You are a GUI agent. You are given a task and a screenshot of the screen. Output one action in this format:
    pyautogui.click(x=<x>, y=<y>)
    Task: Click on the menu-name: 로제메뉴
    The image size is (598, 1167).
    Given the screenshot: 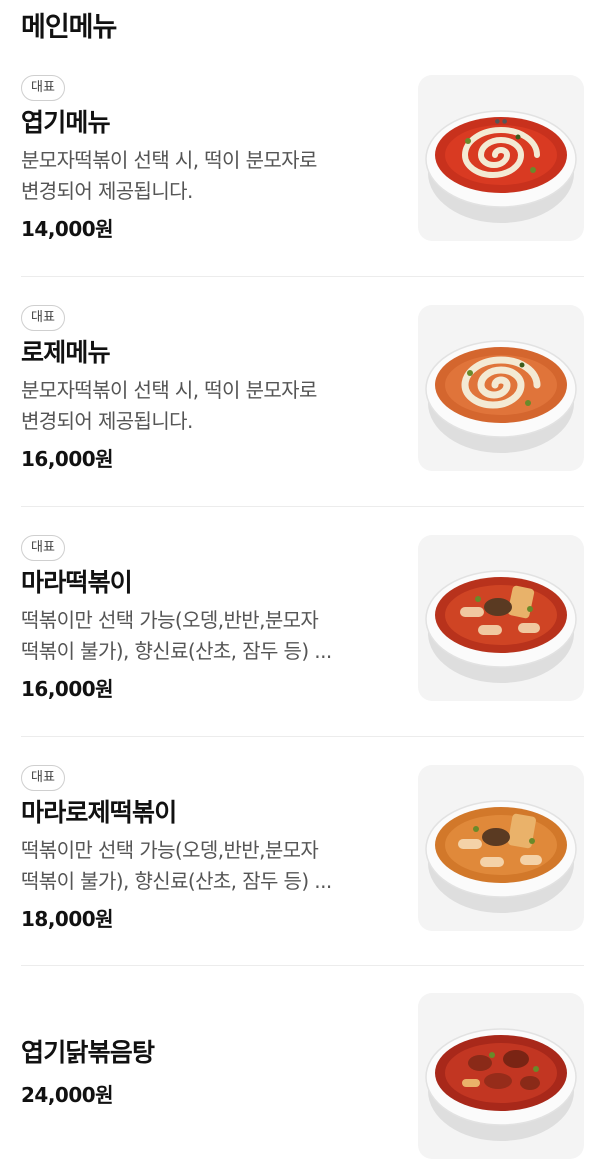 What is the action you would take?
    pyautogui.click(x=66, y=352)
    